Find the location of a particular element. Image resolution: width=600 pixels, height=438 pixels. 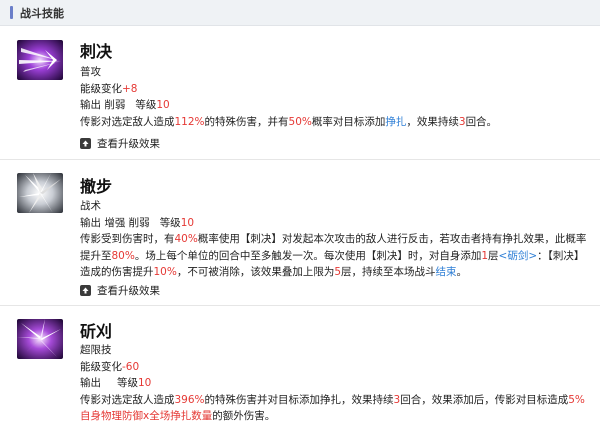

section-header: 战斗技能 is located at coordinates (300, 13).